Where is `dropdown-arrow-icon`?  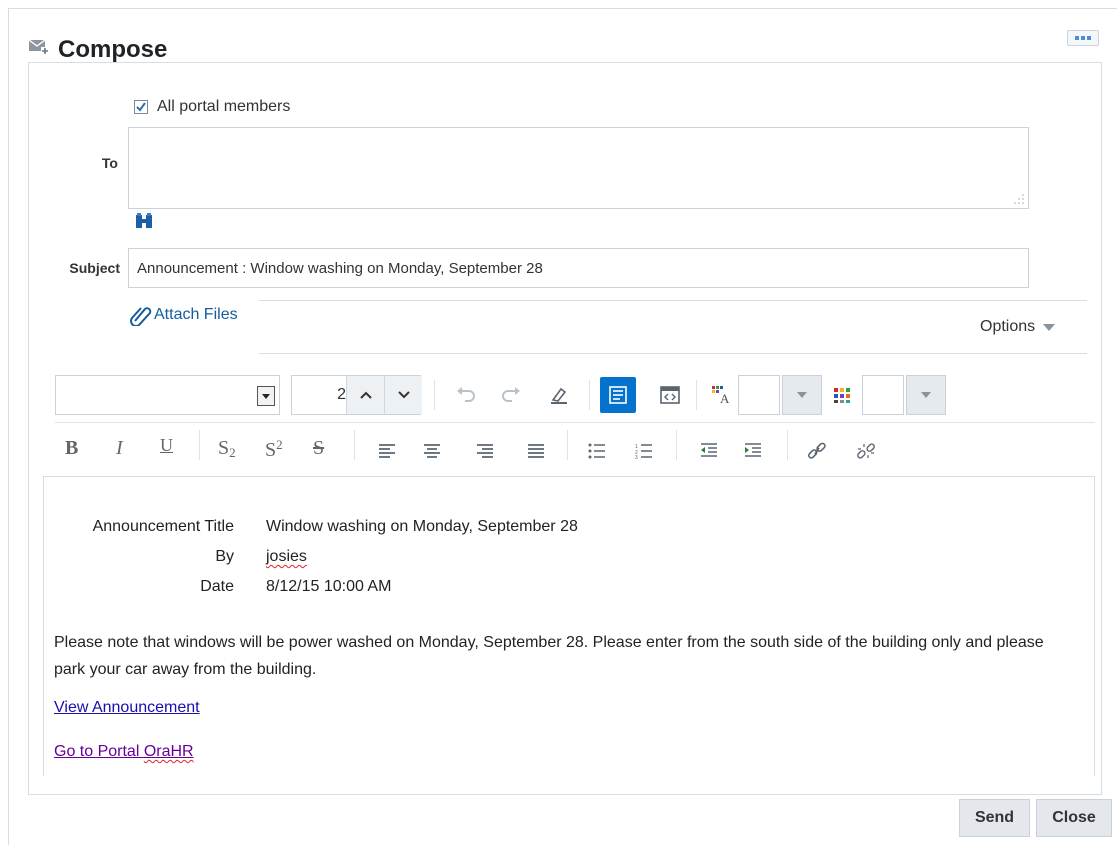
dropdown-arrow-icon is located at coordinates (266, 396).